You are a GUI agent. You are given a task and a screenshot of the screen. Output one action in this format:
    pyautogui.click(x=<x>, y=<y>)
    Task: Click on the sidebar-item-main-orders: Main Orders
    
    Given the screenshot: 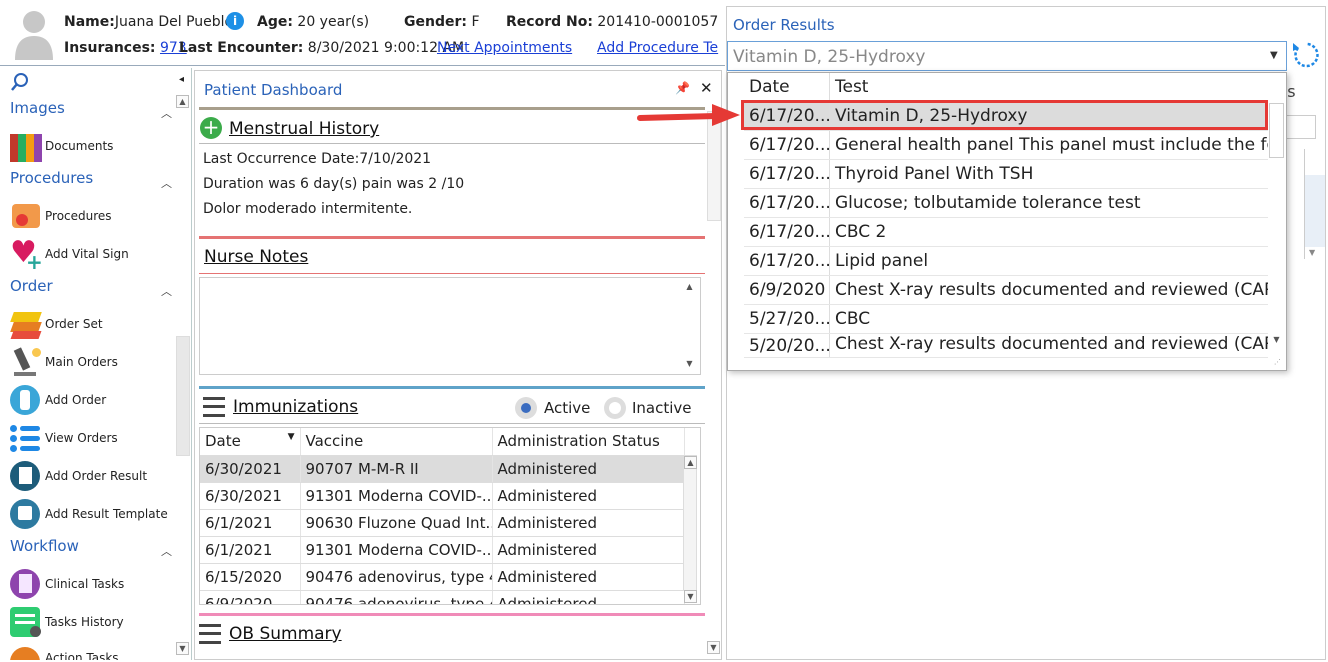 What is the action you would take?
    pyautogui.click(x=92, y=362)
    